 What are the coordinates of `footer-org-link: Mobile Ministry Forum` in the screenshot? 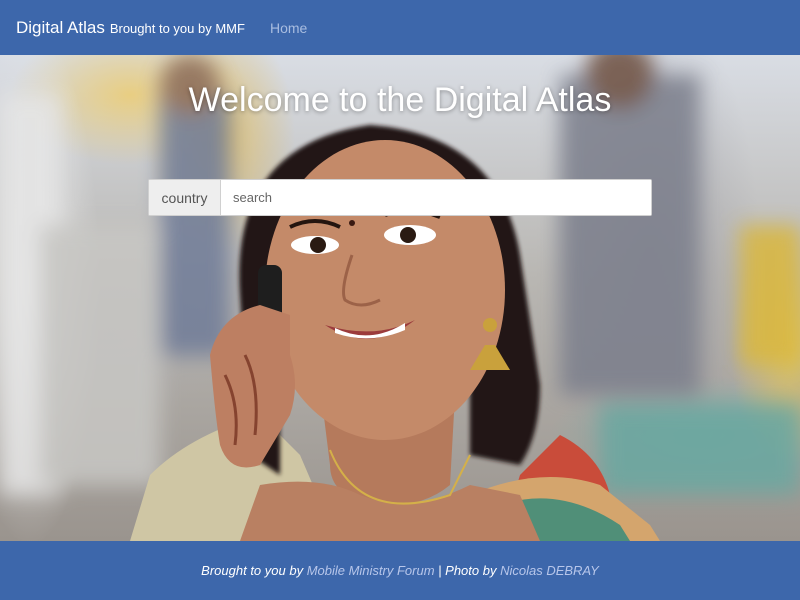 It's located at (371, 570).